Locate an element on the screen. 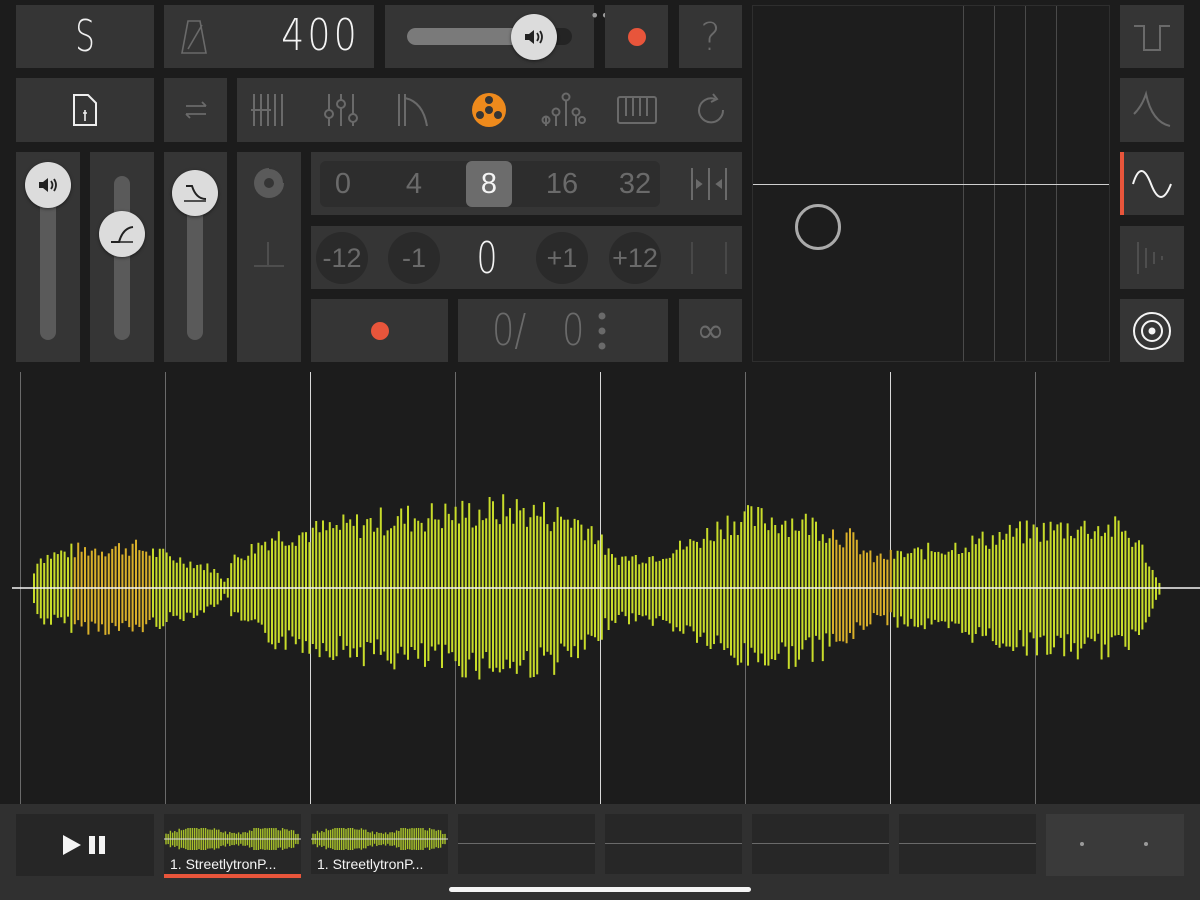 The image size is (1200, 900). pitch-label: +1 is located at coordinates (562, 257).